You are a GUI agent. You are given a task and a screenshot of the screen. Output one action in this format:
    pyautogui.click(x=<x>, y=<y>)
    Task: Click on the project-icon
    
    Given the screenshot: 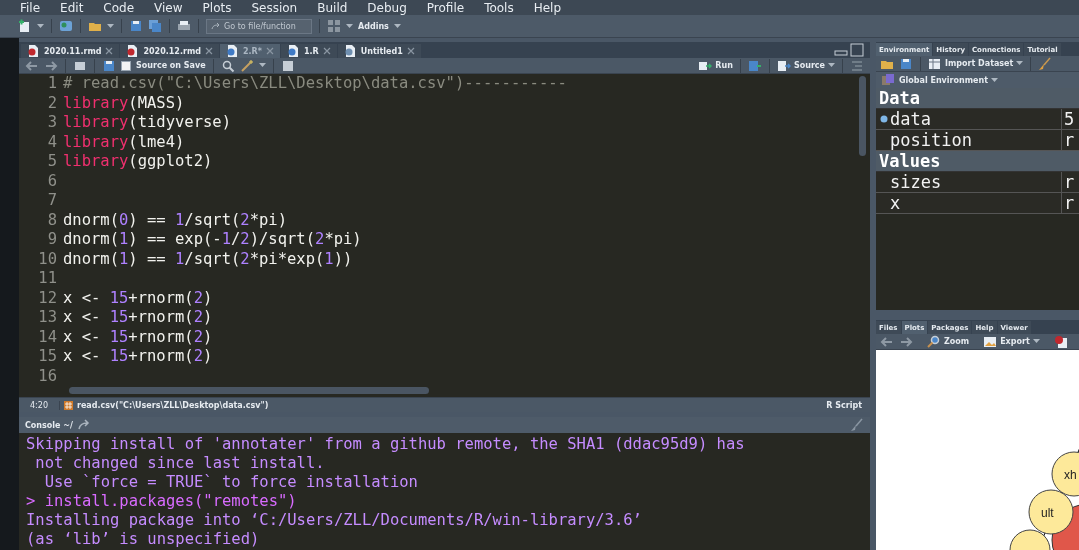 What is the action you would take?
    pyautogui.click(x=66, y=26)
    